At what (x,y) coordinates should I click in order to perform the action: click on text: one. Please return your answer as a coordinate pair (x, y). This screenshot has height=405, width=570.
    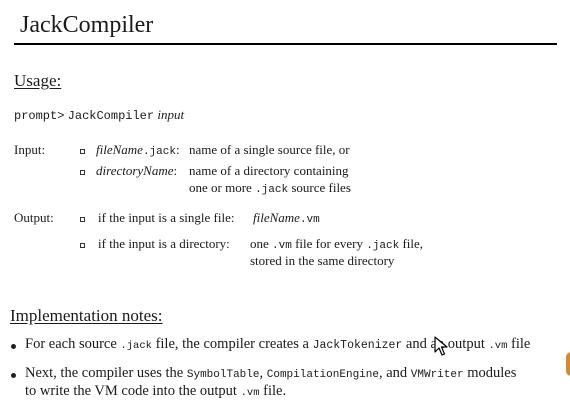
    Looking at the image, I should click on (259, 243).